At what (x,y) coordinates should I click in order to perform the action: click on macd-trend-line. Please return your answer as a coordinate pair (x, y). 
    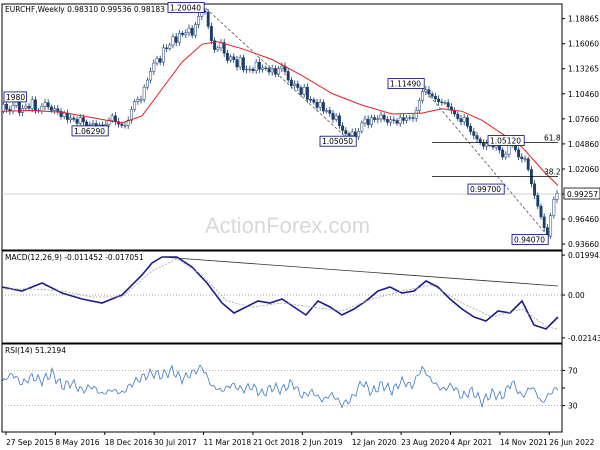
    Looking at the image, I should click on (360, 271).